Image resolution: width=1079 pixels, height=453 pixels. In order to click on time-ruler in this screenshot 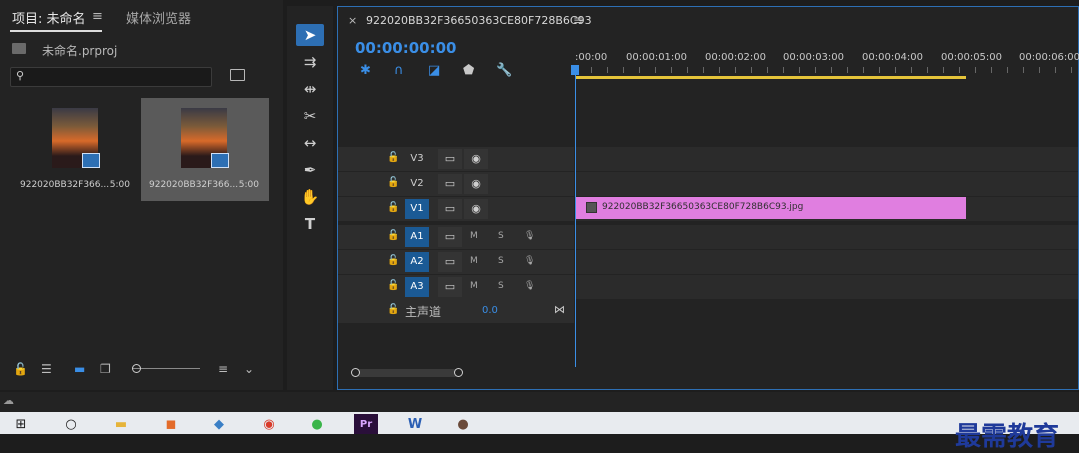, I will do `click(826, 70)`.